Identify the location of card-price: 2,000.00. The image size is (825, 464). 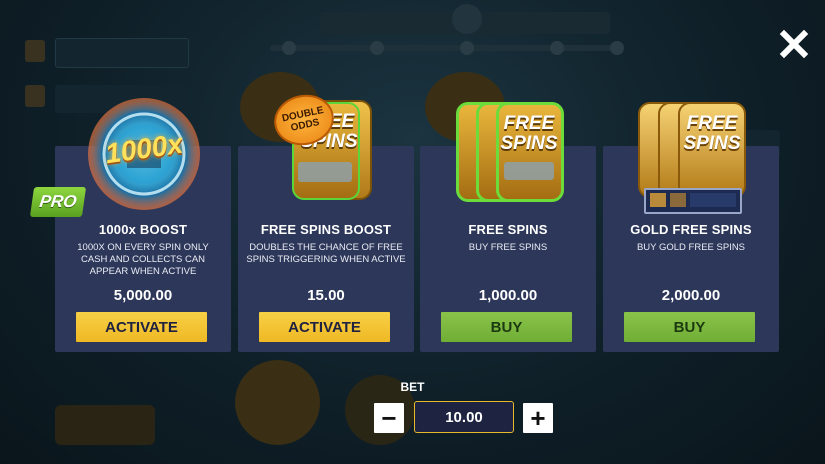
(691, 295).